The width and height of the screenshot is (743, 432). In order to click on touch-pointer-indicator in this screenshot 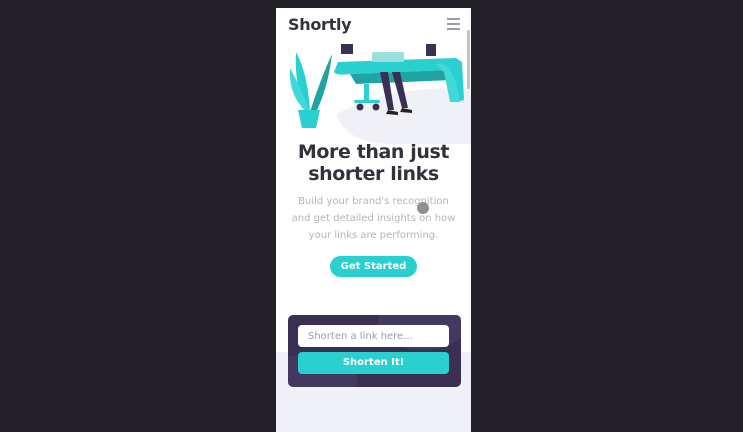, I will do `click(423, 208)`.